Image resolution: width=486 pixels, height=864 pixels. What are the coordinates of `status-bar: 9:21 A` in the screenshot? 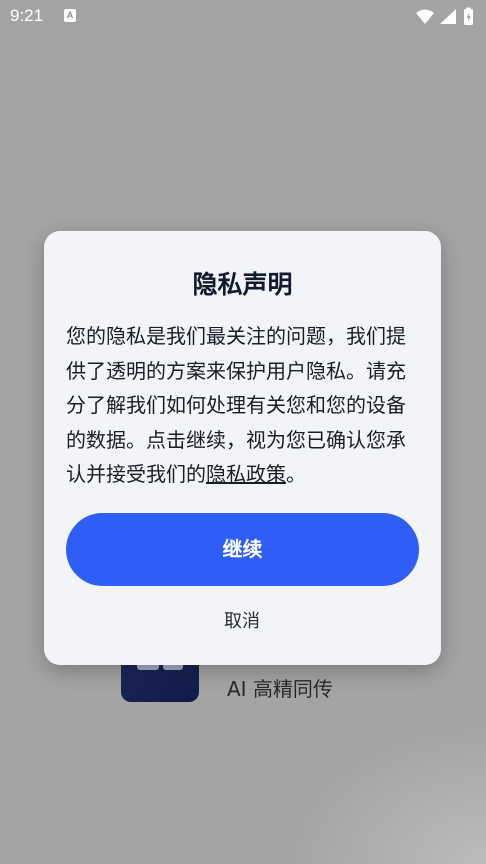 It's located at (243, 17).